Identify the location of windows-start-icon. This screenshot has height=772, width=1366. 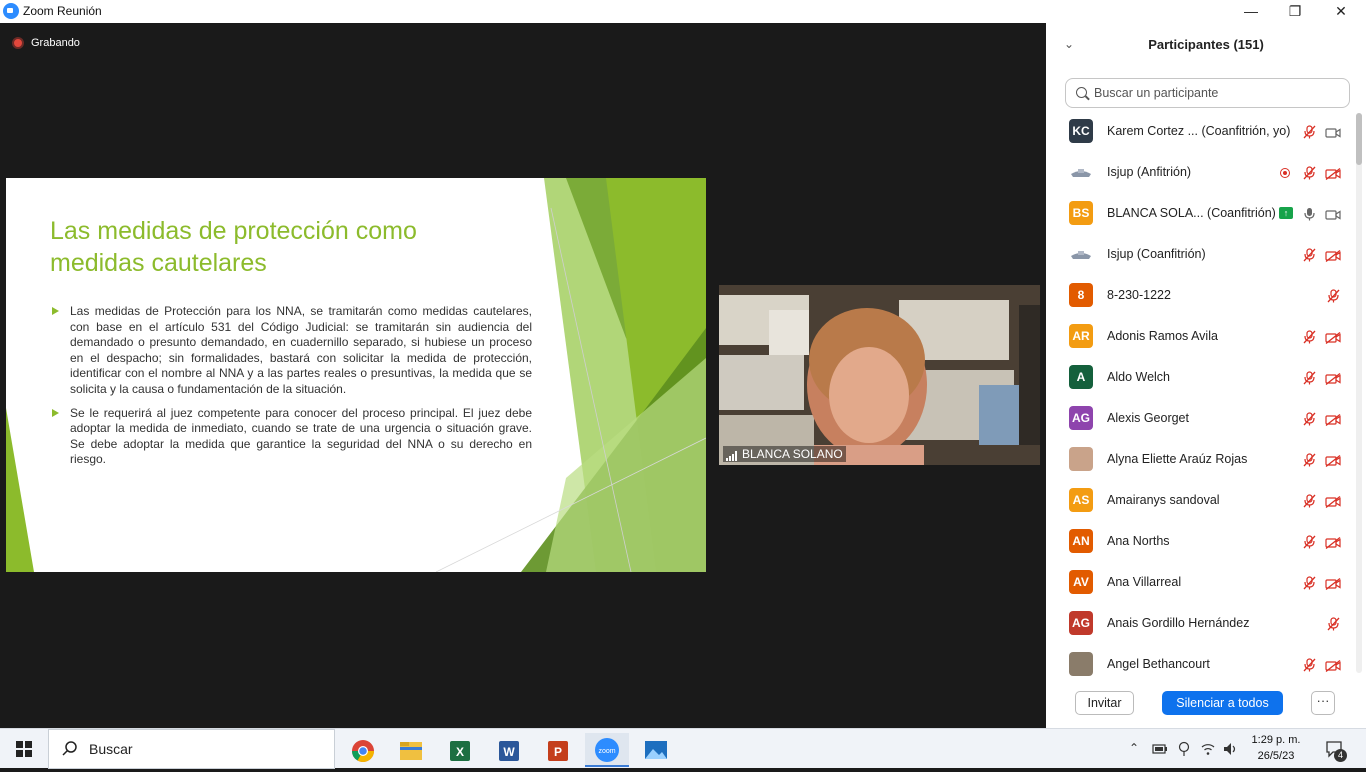
(24, 749).